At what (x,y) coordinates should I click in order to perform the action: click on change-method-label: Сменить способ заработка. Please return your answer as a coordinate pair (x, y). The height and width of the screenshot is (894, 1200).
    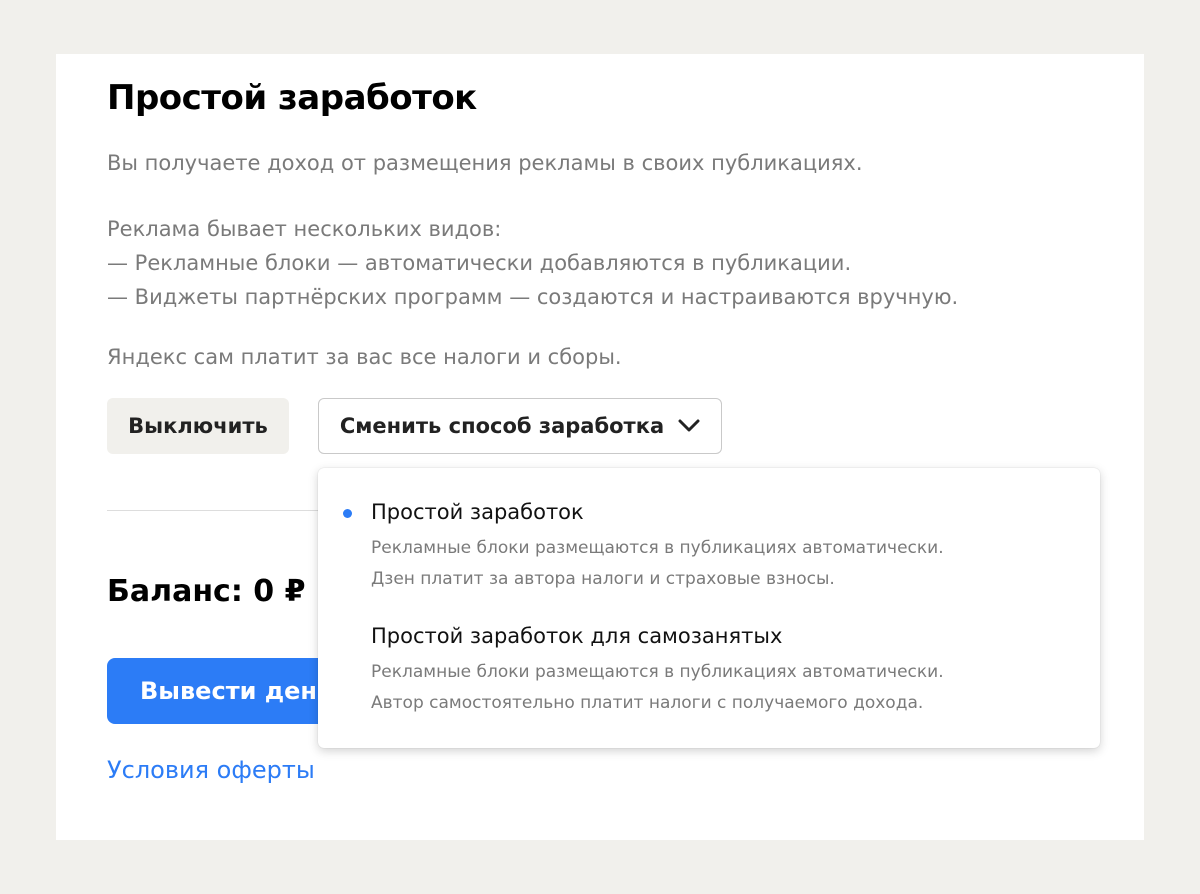
    Looking at the image, I should click on (502, 426).